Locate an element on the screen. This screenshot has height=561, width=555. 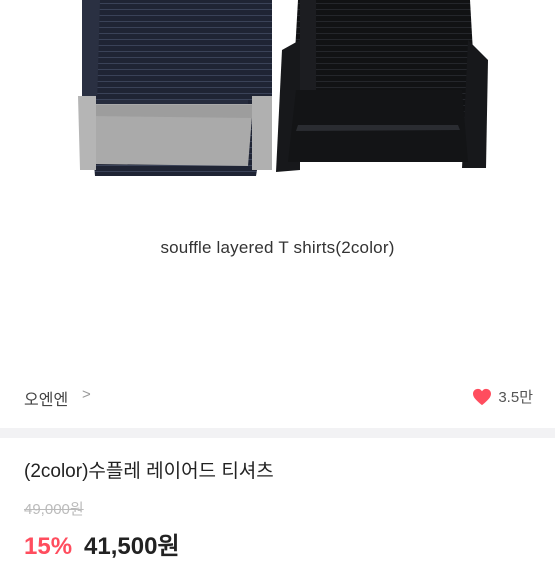
price-row: 15% 41,500원 is located at coordinates (102, 543).